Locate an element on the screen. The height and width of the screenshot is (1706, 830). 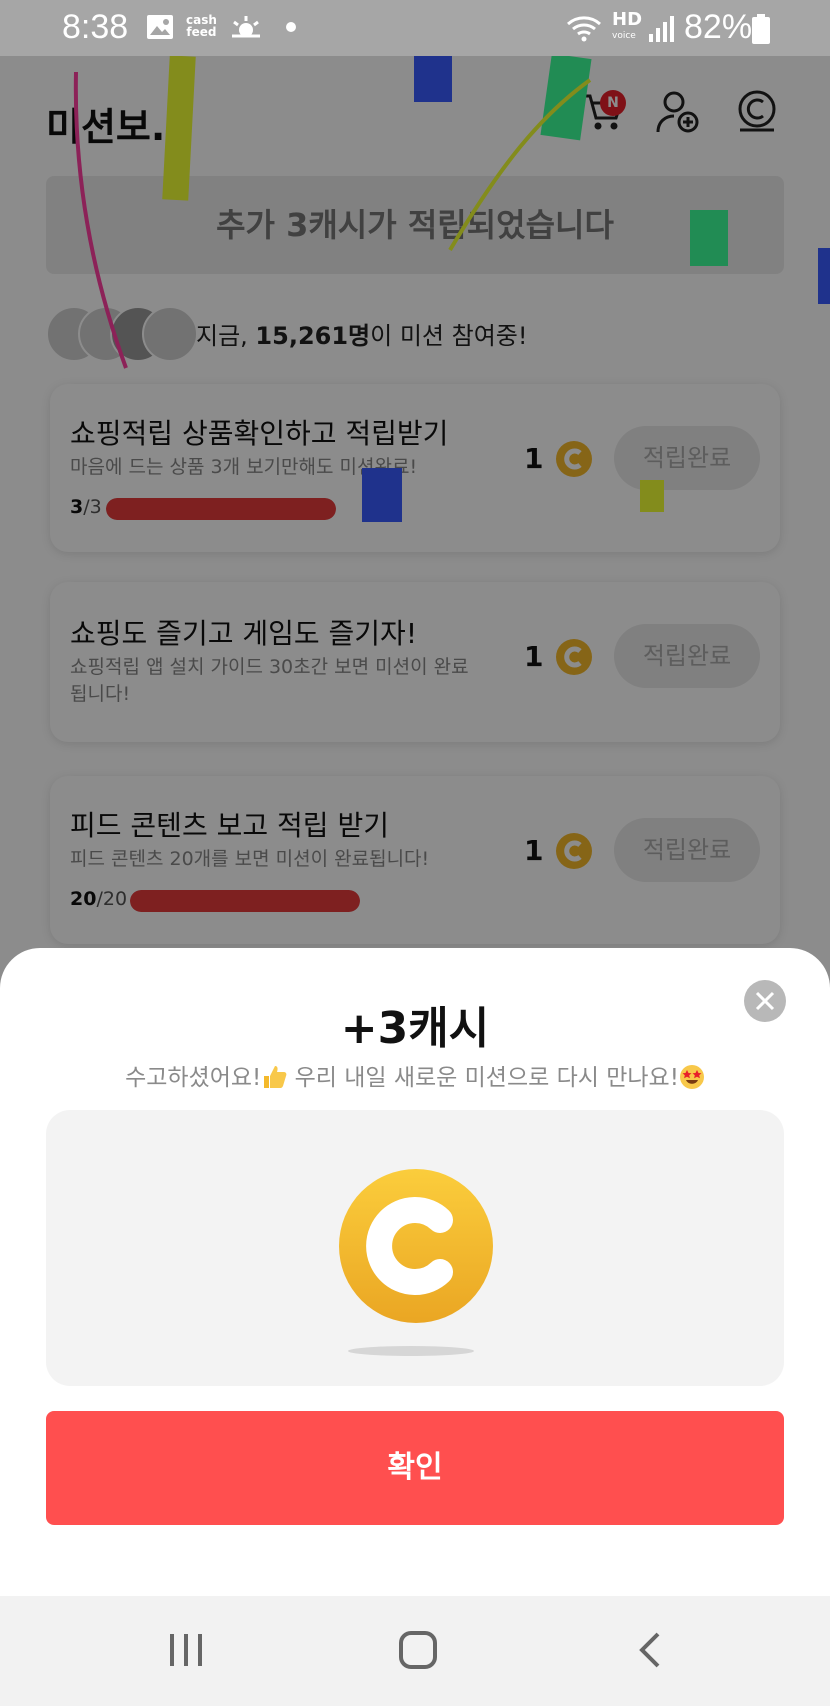
coin-shadow is located at coordinates (411, 1351).